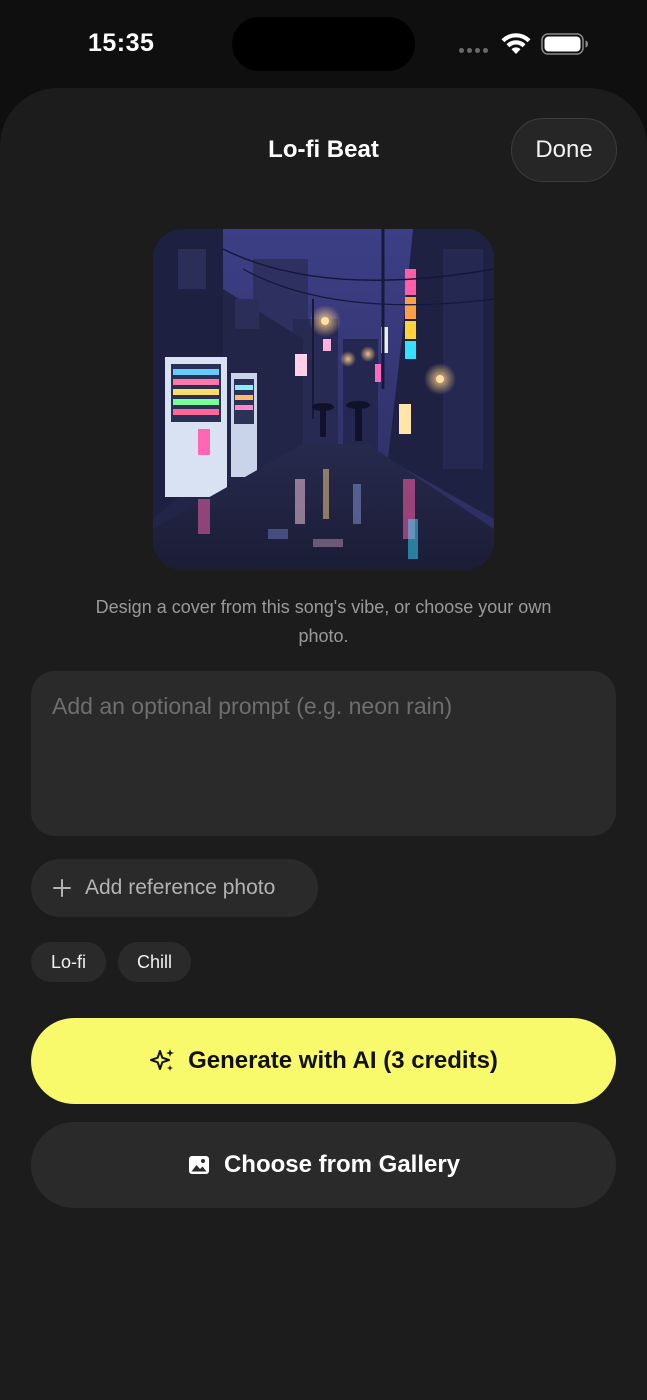 The image size is (647, 1400). Describe the element at coordinates (62, 888) in the screenshot. I see `plus-icon` at that location.